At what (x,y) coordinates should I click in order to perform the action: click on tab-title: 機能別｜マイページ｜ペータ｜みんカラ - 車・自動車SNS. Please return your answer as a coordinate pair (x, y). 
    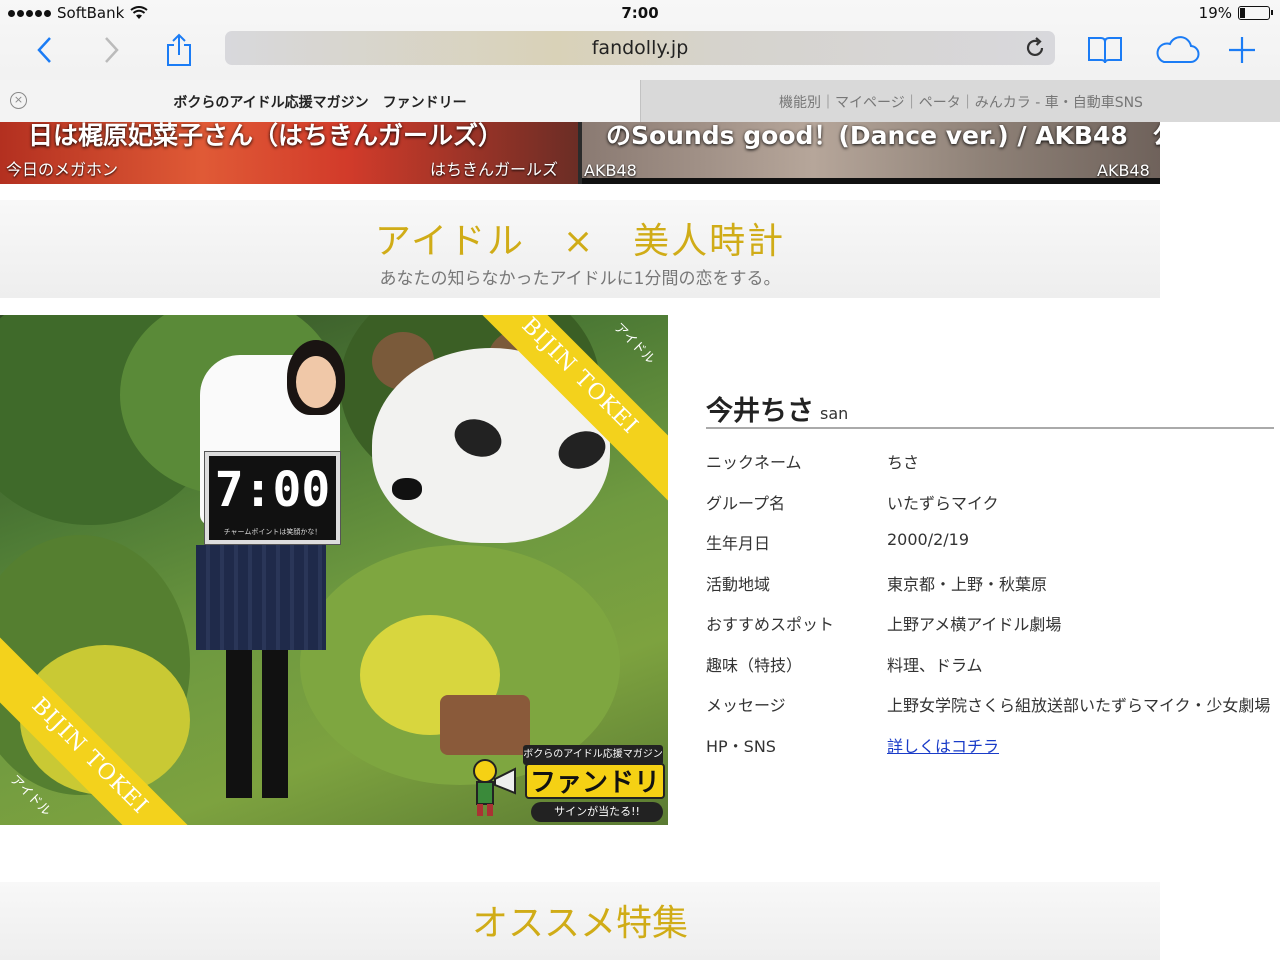
    Looking at the image, I should click on (961, 103).